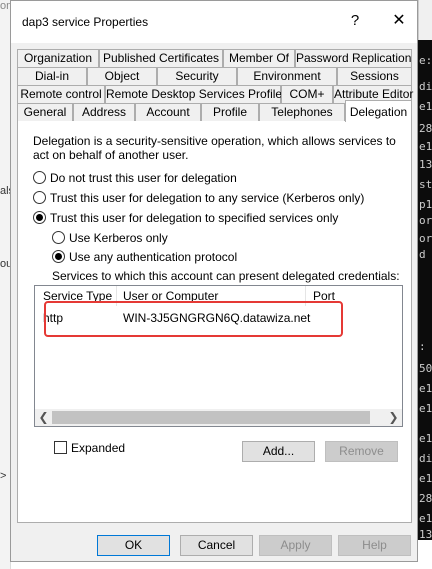 Image resolution: width=432 pixels, height=569 pixels. I want to click on tab-security: Security, so click(197, 76).